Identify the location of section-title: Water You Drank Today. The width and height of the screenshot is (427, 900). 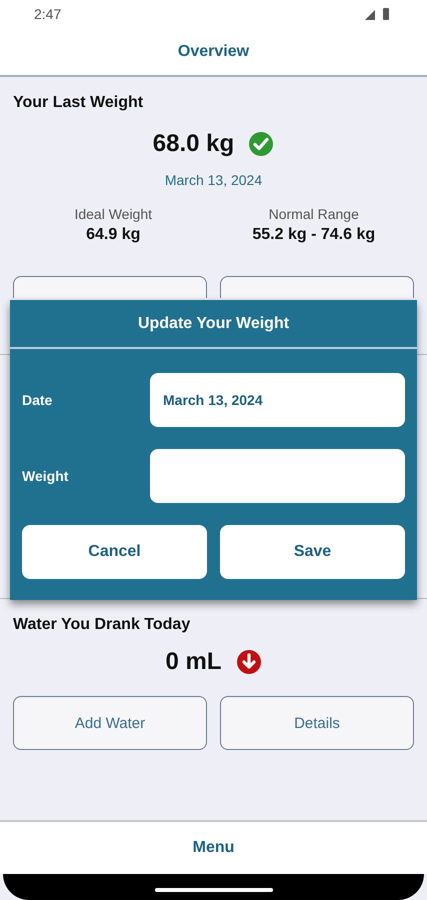
(101, 625).